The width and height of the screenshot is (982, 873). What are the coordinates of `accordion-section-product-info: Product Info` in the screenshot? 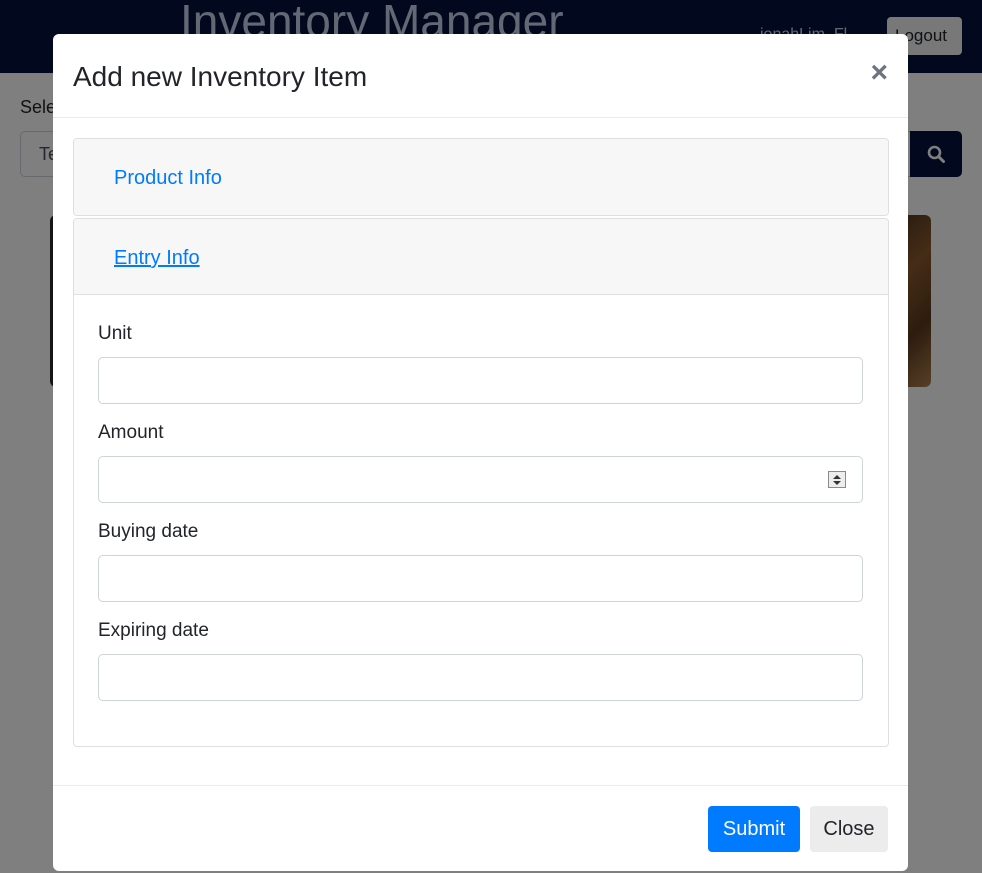 It's located at (481, 177).